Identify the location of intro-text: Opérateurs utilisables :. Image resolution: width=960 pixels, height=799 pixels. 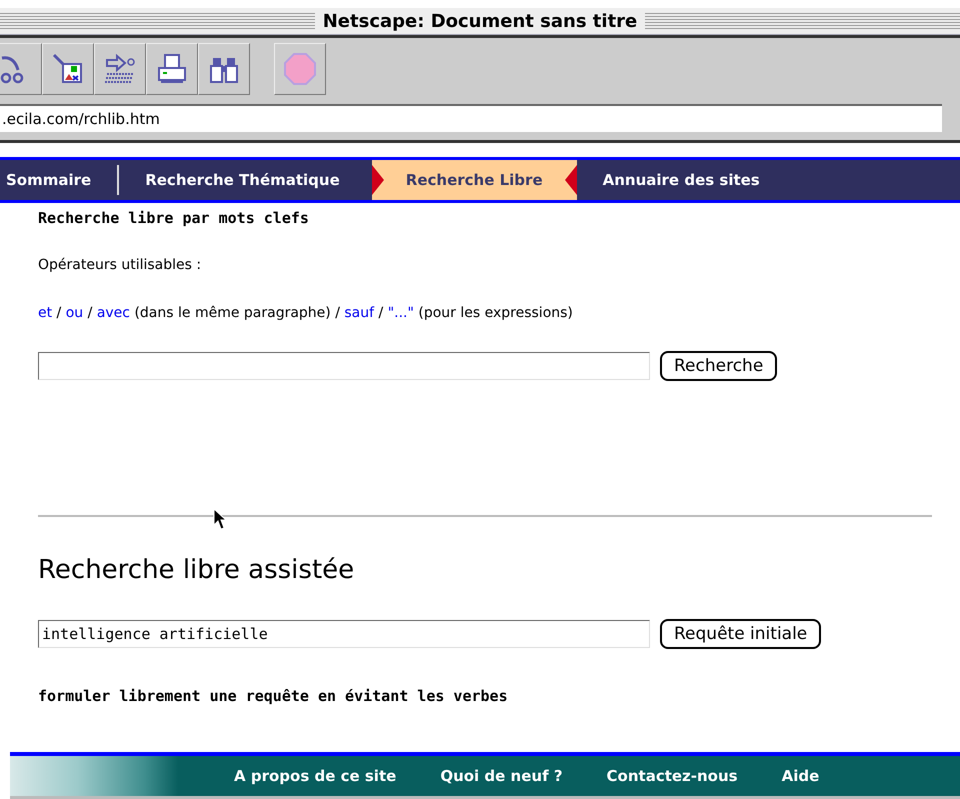
(120, 265).